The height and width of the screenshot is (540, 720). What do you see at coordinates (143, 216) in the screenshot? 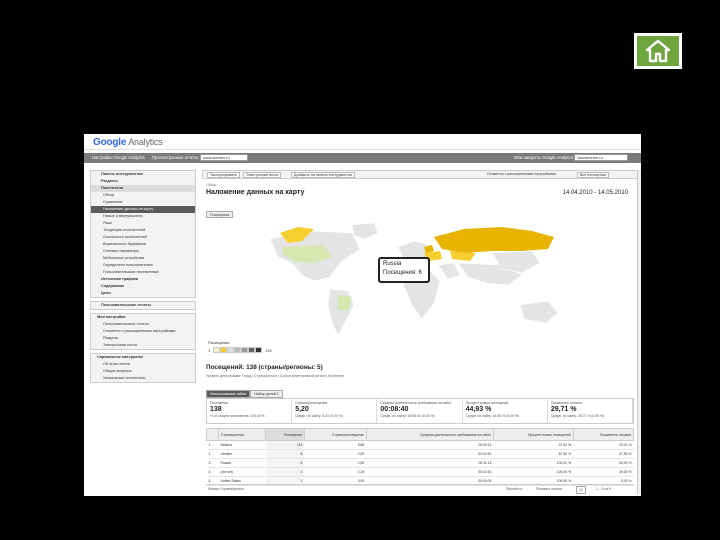
I see `sidebar-subitem: Новые и вернувшиеся` at bounding box center [143, 216].